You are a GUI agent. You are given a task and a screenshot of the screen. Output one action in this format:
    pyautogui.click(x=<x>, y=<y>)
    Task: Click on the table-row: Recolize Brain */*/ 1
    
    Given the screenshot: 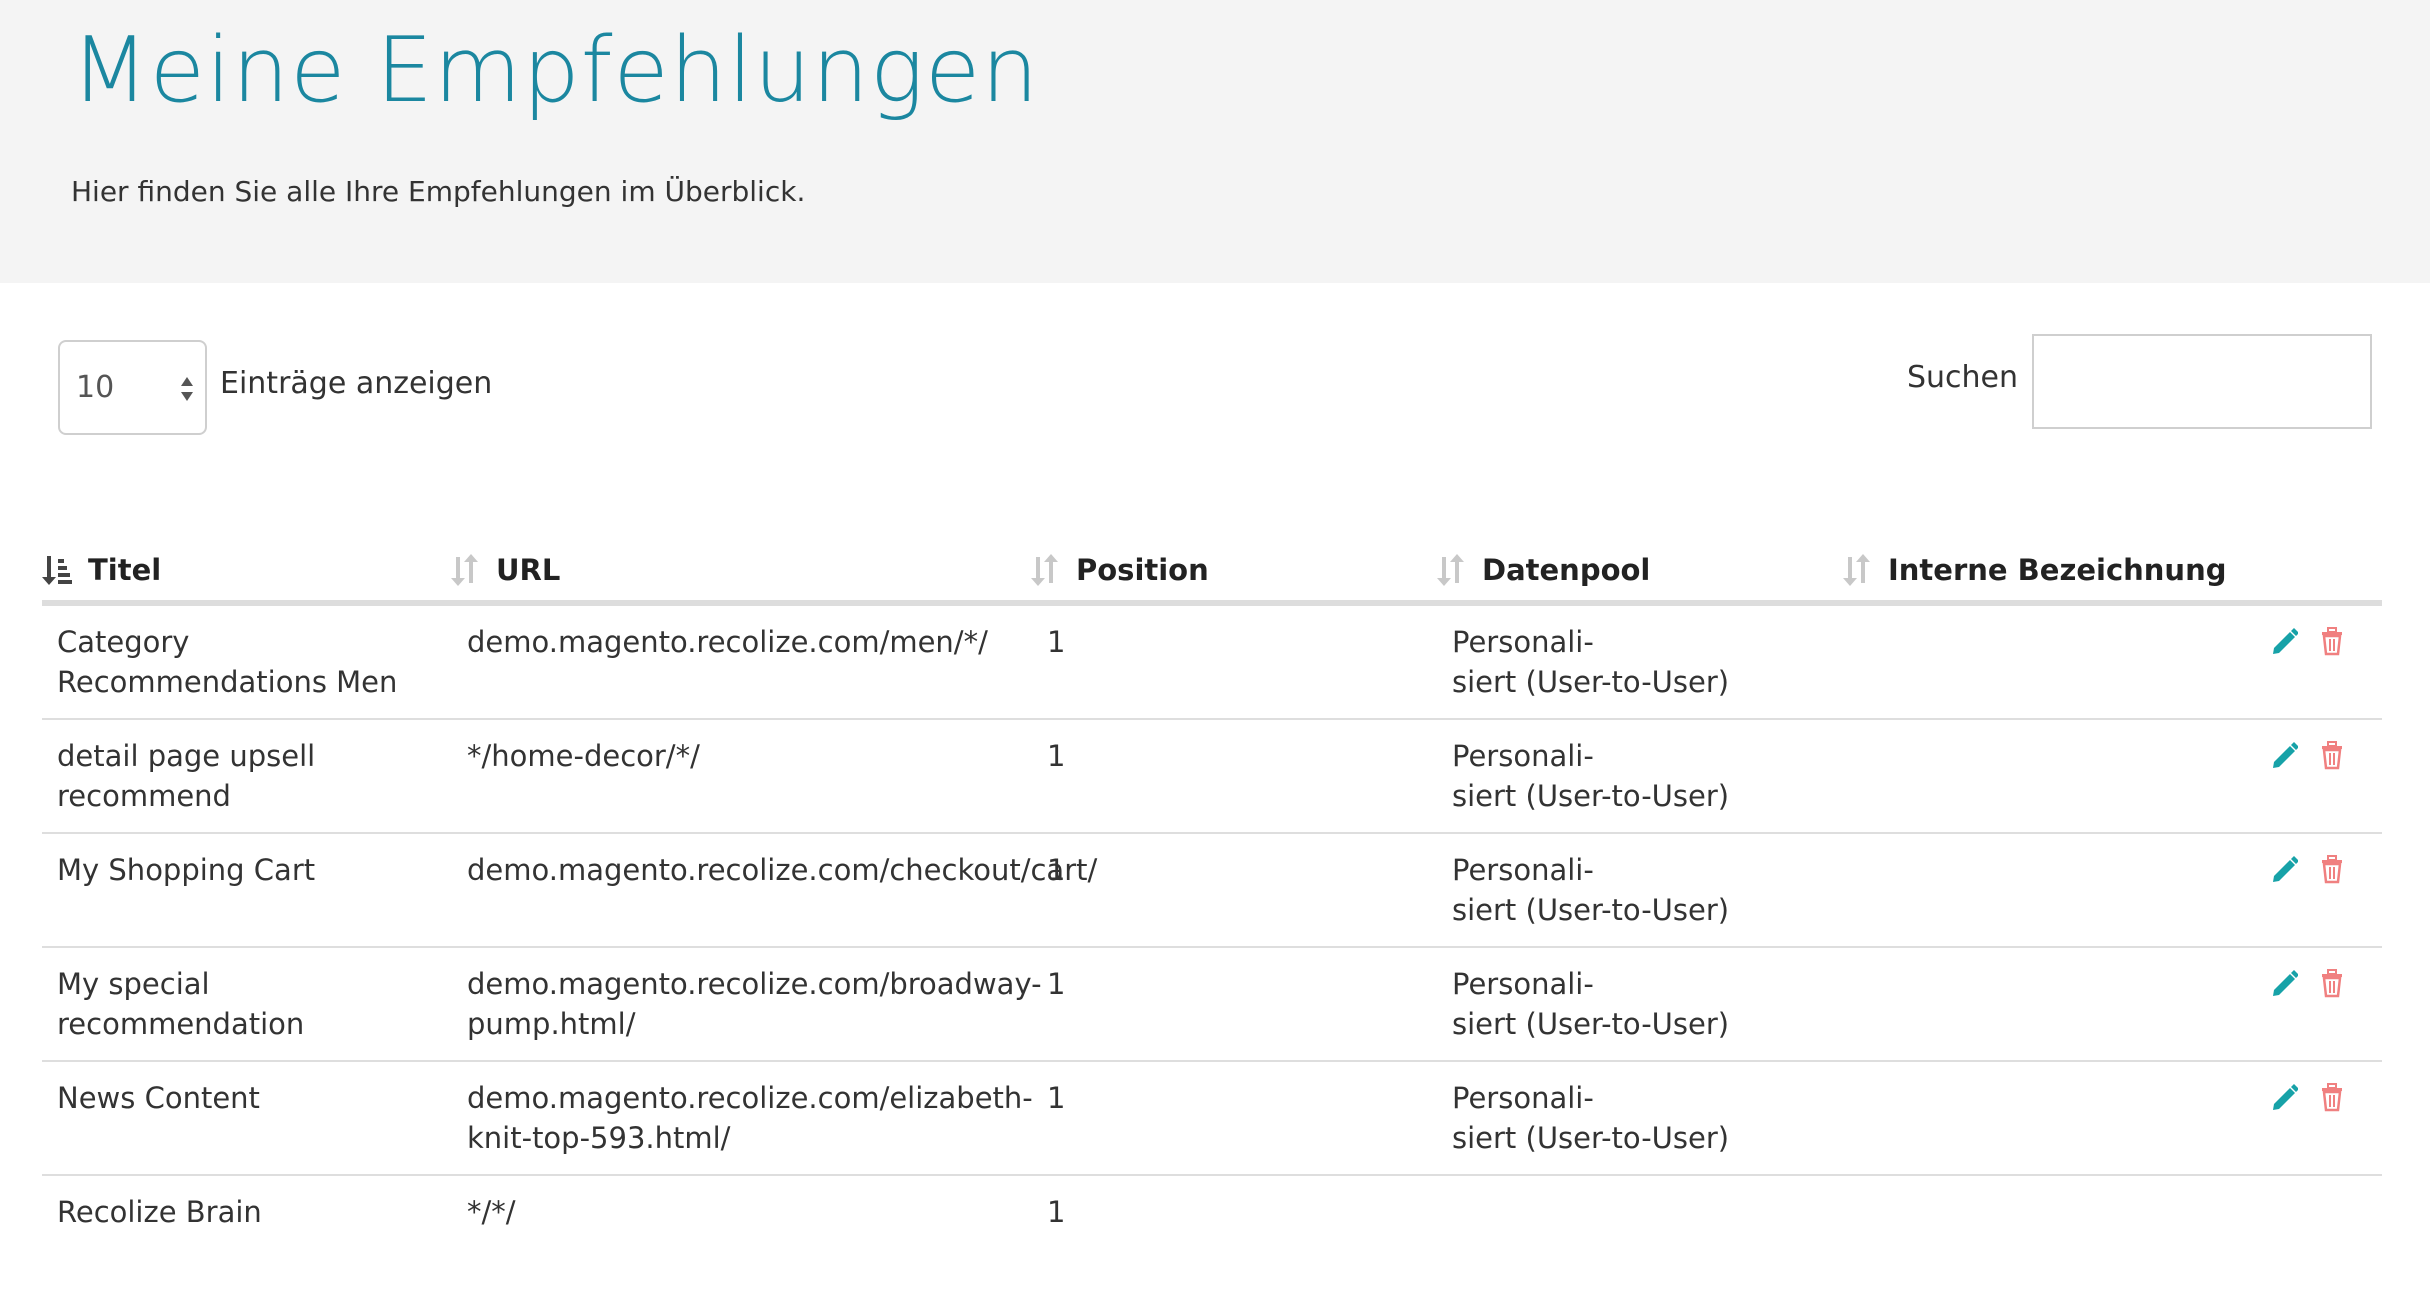 What is the action you would take?
    pyautogui.click(x=1212, y=1233)
    